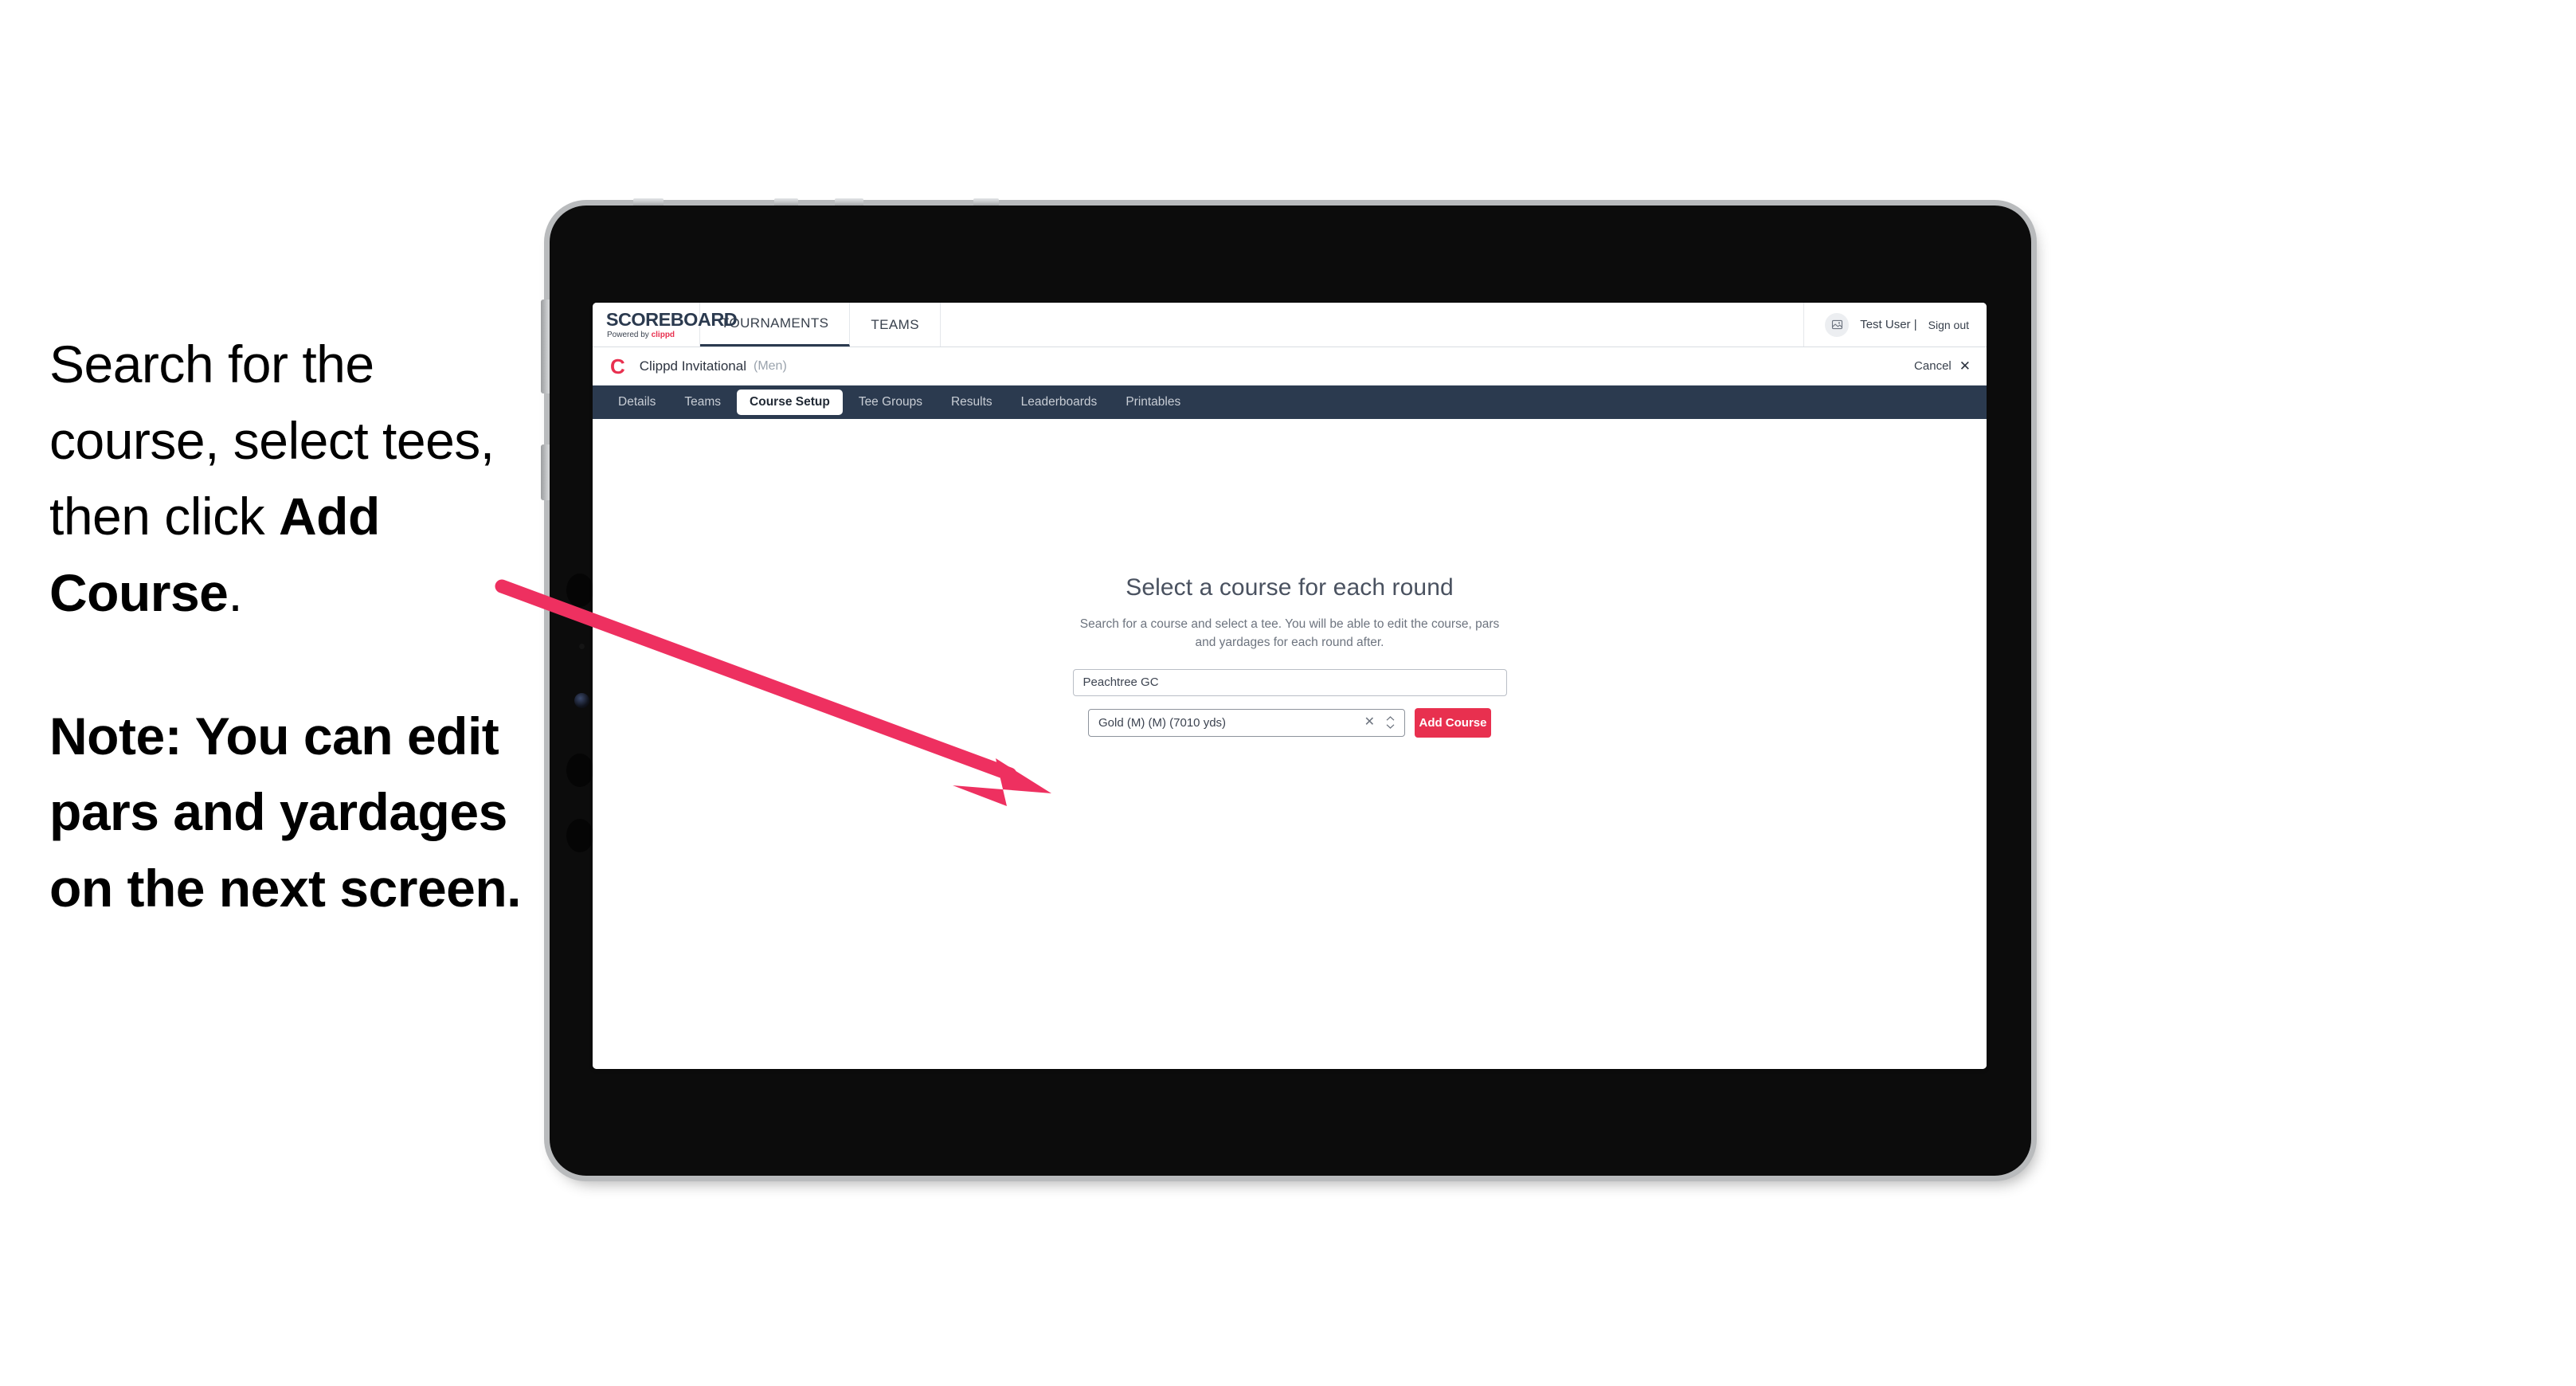 Image resolution: width=2576 pixels, height=1386 pixels. I want to click on tee-select: Gold (M) (M) (7010 yds) ✕, so click(1246, 722).